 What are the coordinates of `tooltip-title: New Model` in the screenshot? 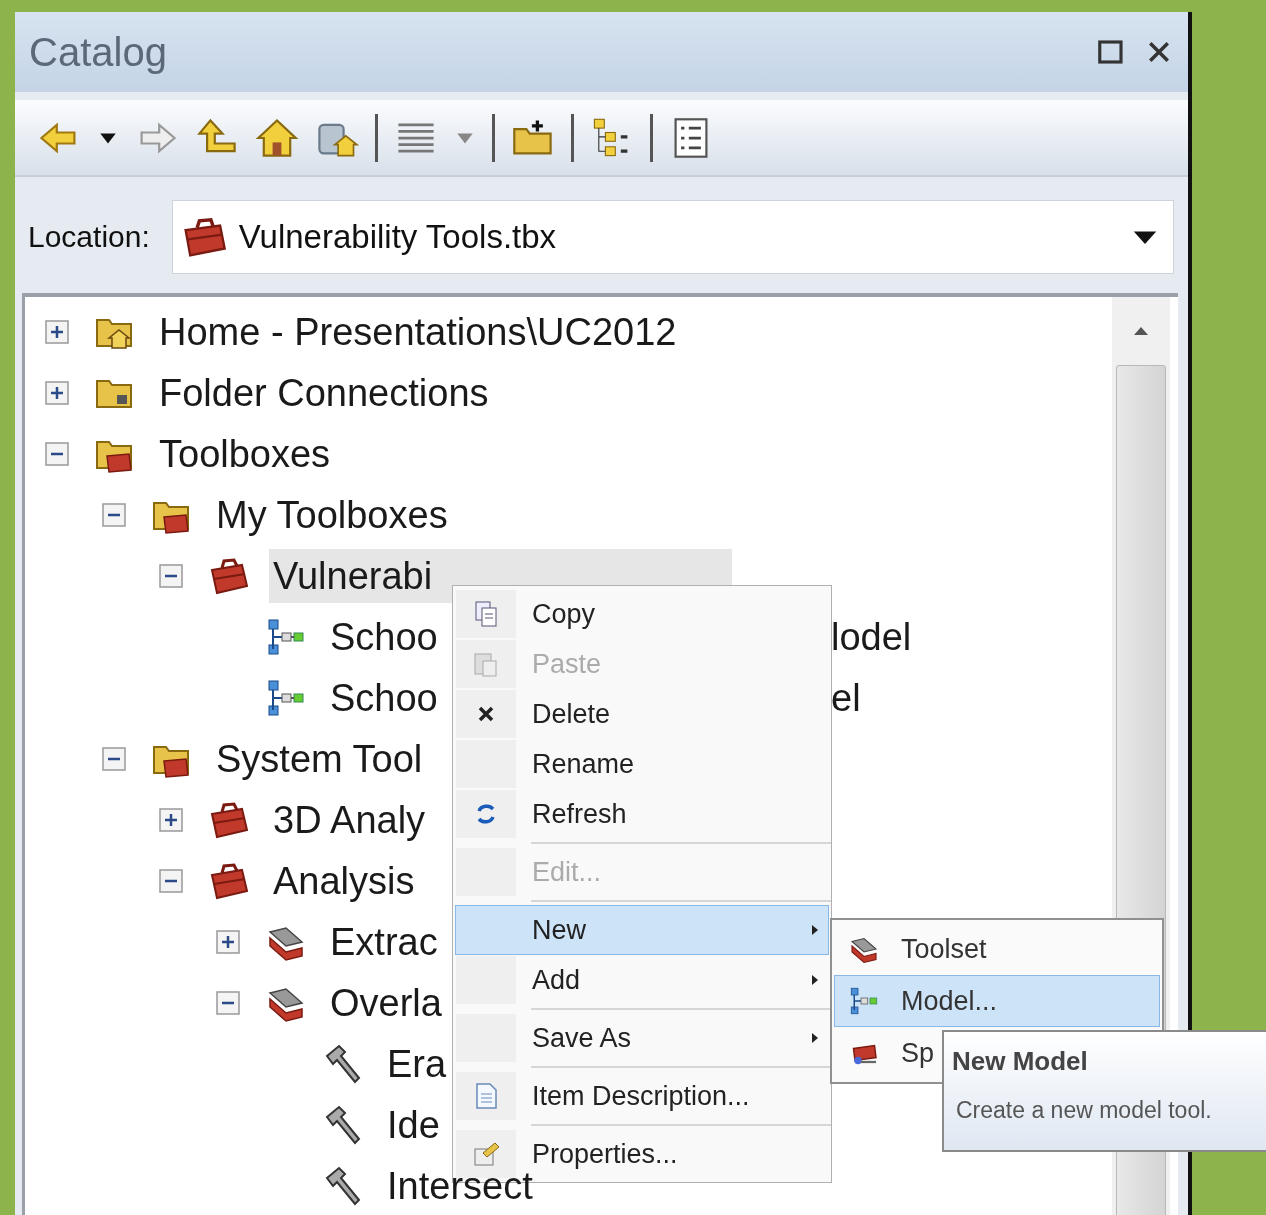 It's located at (1020, 1061).